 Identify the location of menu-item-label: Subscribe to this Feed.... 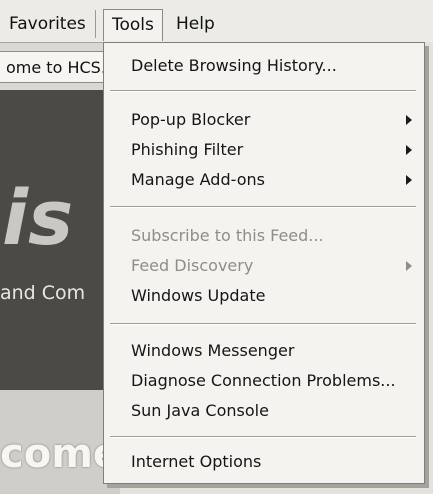
(227, 235).